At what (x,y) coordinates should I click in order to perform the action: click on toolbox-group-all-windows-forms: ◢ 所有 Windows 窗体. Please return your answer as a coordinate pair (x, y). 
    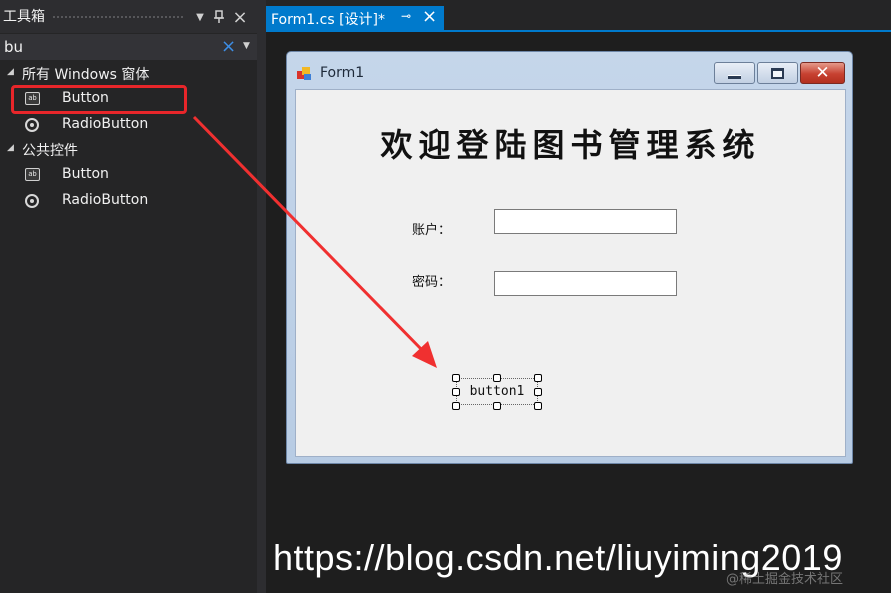
    Looking at the image, I should click on (128, 73).